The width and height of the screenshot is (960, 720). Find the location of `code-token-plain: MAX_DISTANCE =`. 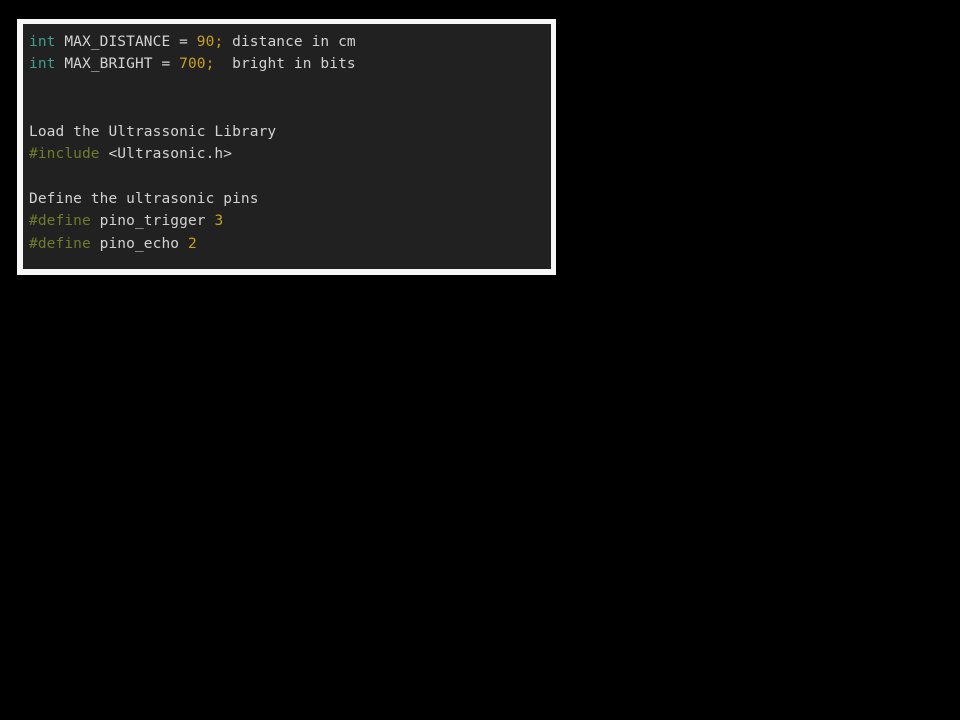

code-token-plain: MAX_DISTANCE = is located at coordinates (126, 42).